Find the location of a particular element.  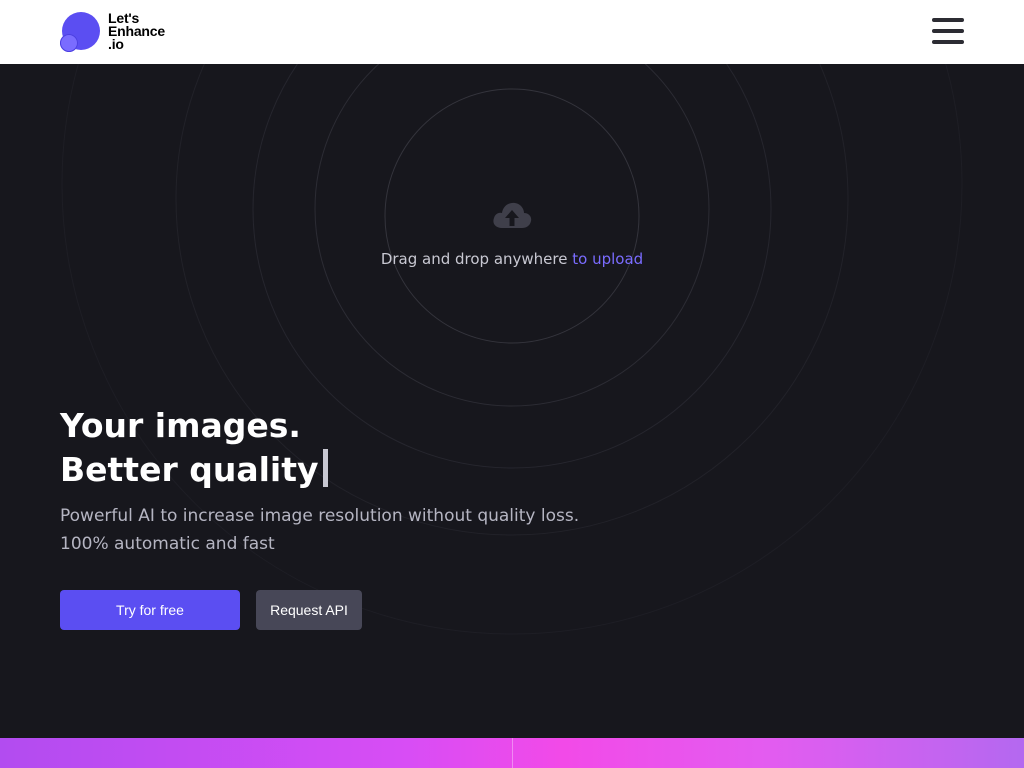

upload-instructions: Drag and drop anywhere to upload is located at coordinates (512, 259).